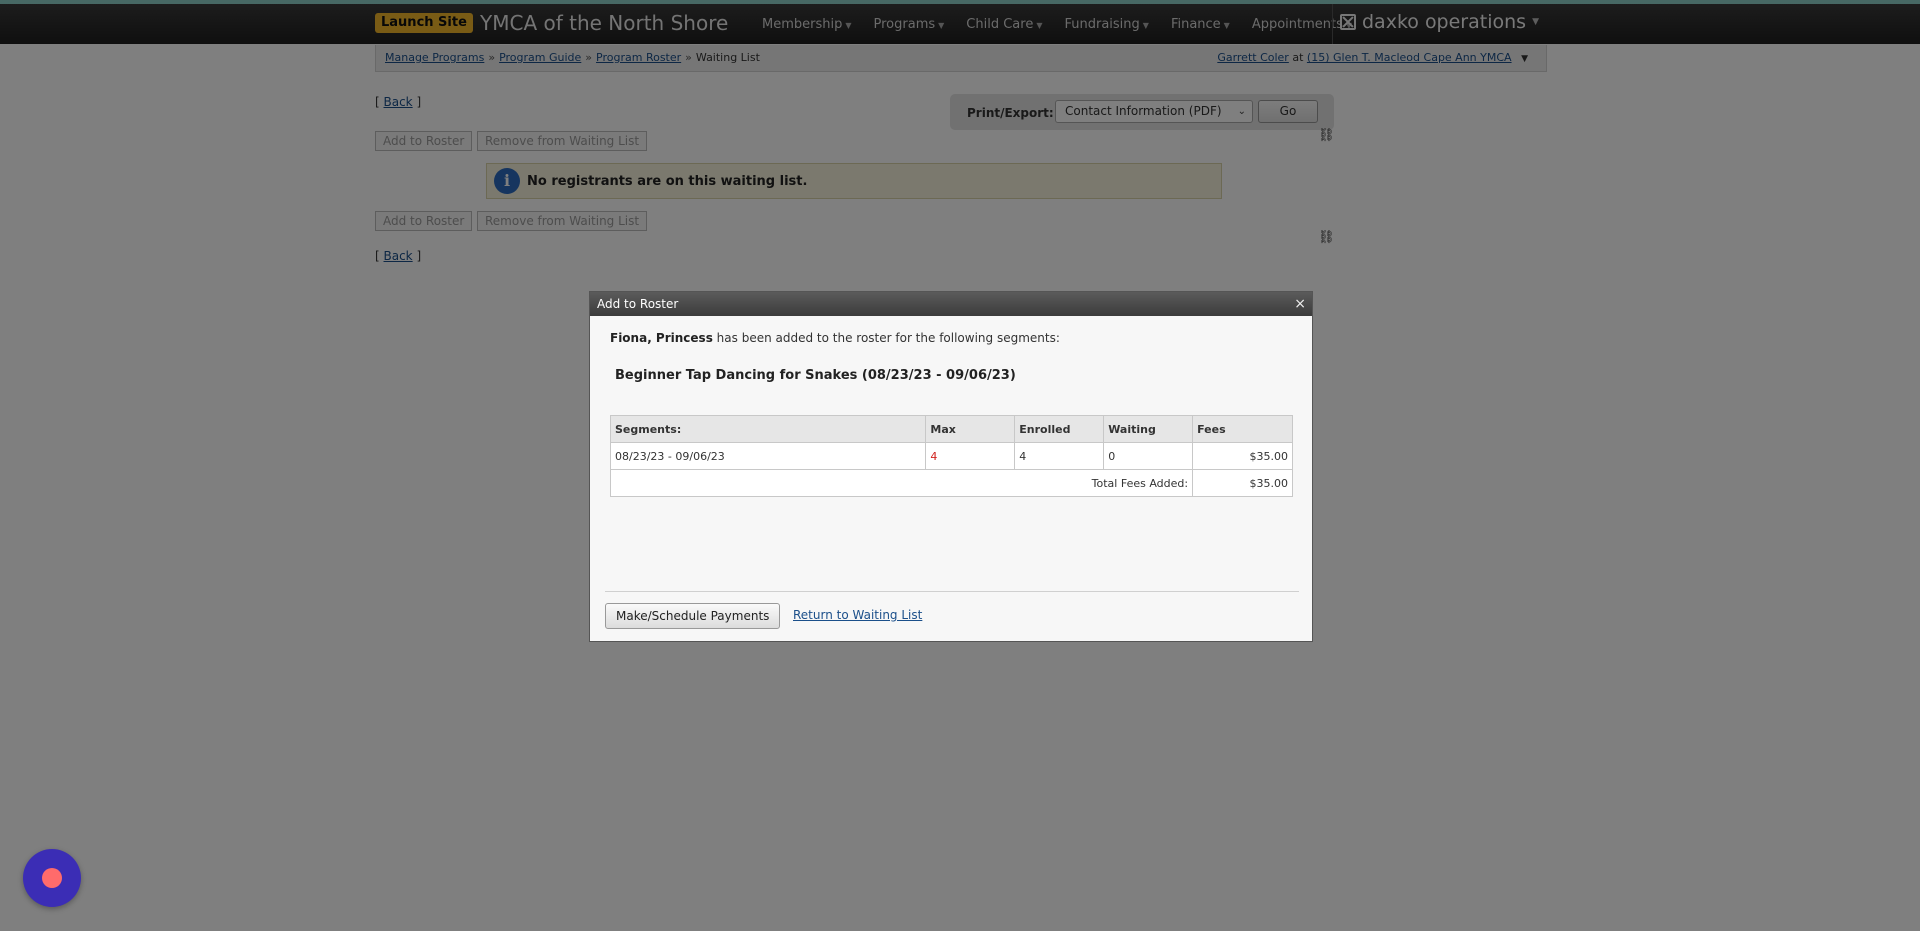  I want to click on dialog-title-bar: Add to Roster ×, so click(951, 304).